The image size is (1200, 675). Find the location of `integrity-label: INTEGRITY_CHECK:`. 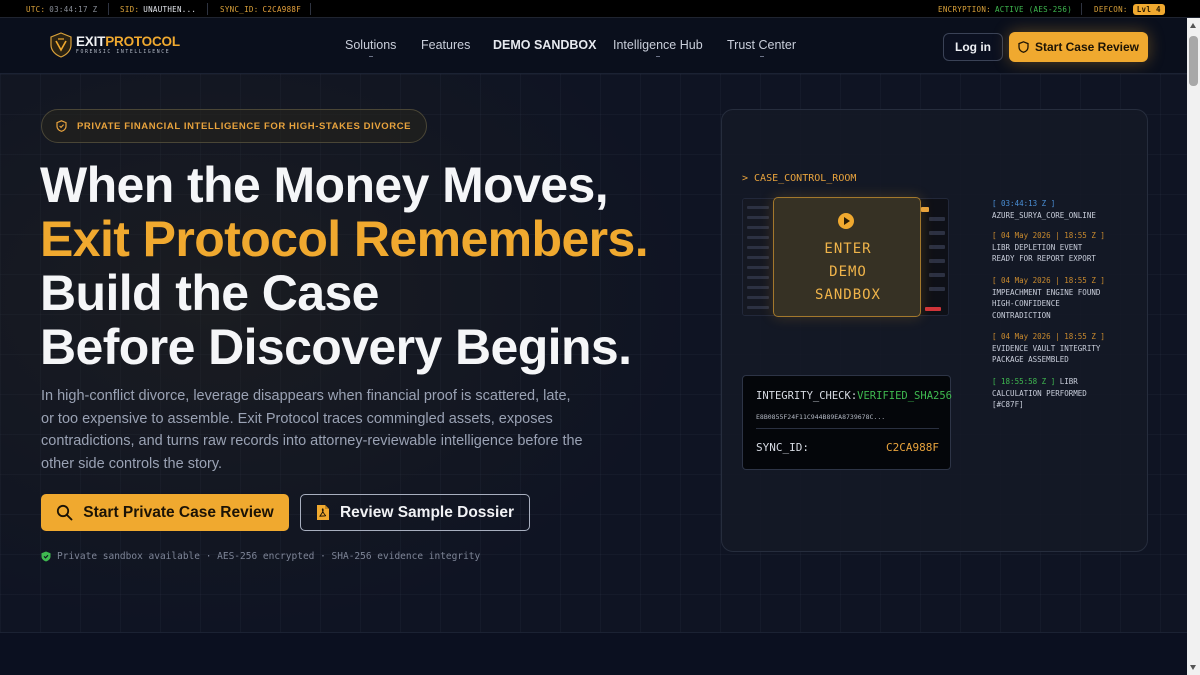

integrity-label: INTEGRITY_CHECK: is located at coordinates (807, 396).